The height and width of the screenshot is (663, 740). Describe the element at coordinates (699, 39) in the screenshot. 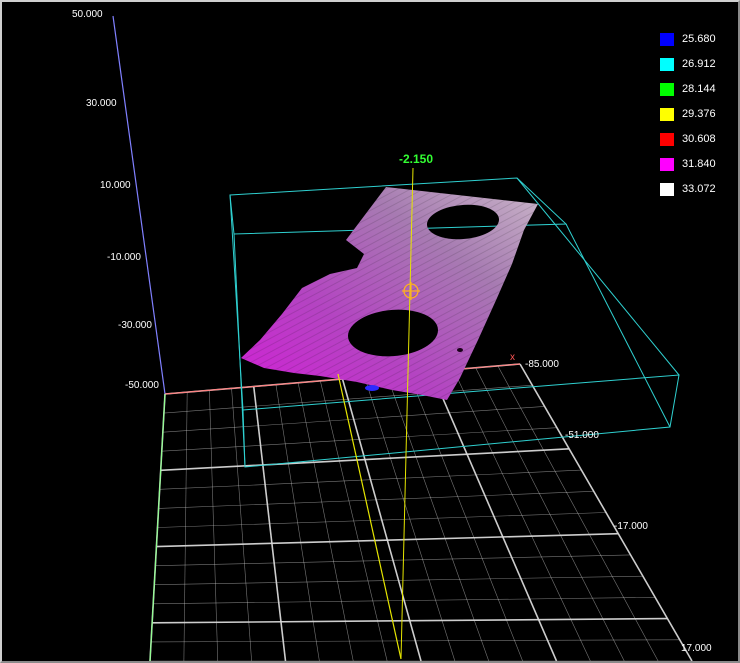

I see `legend-value: 25.680` at that location.